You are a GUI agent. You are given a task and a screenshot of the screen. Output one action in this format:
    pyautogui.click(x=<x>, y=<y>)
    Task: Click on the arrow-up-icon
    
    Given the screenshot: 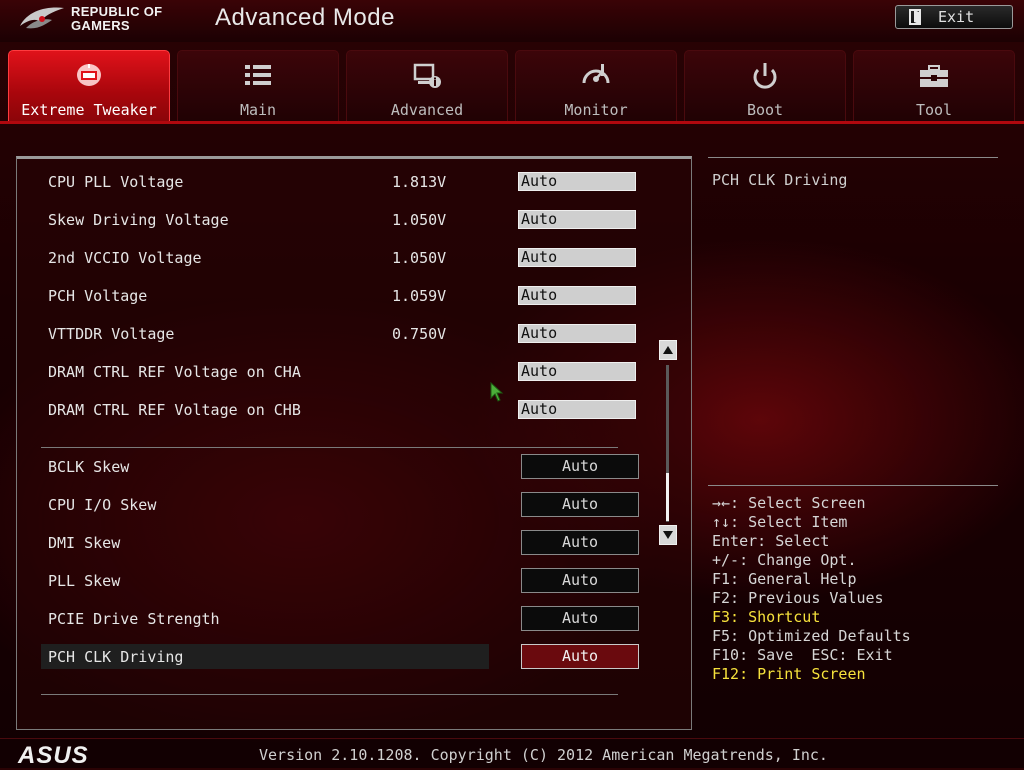 What is the action you would take?
    pyautogui.click(x=668, y=350)
    